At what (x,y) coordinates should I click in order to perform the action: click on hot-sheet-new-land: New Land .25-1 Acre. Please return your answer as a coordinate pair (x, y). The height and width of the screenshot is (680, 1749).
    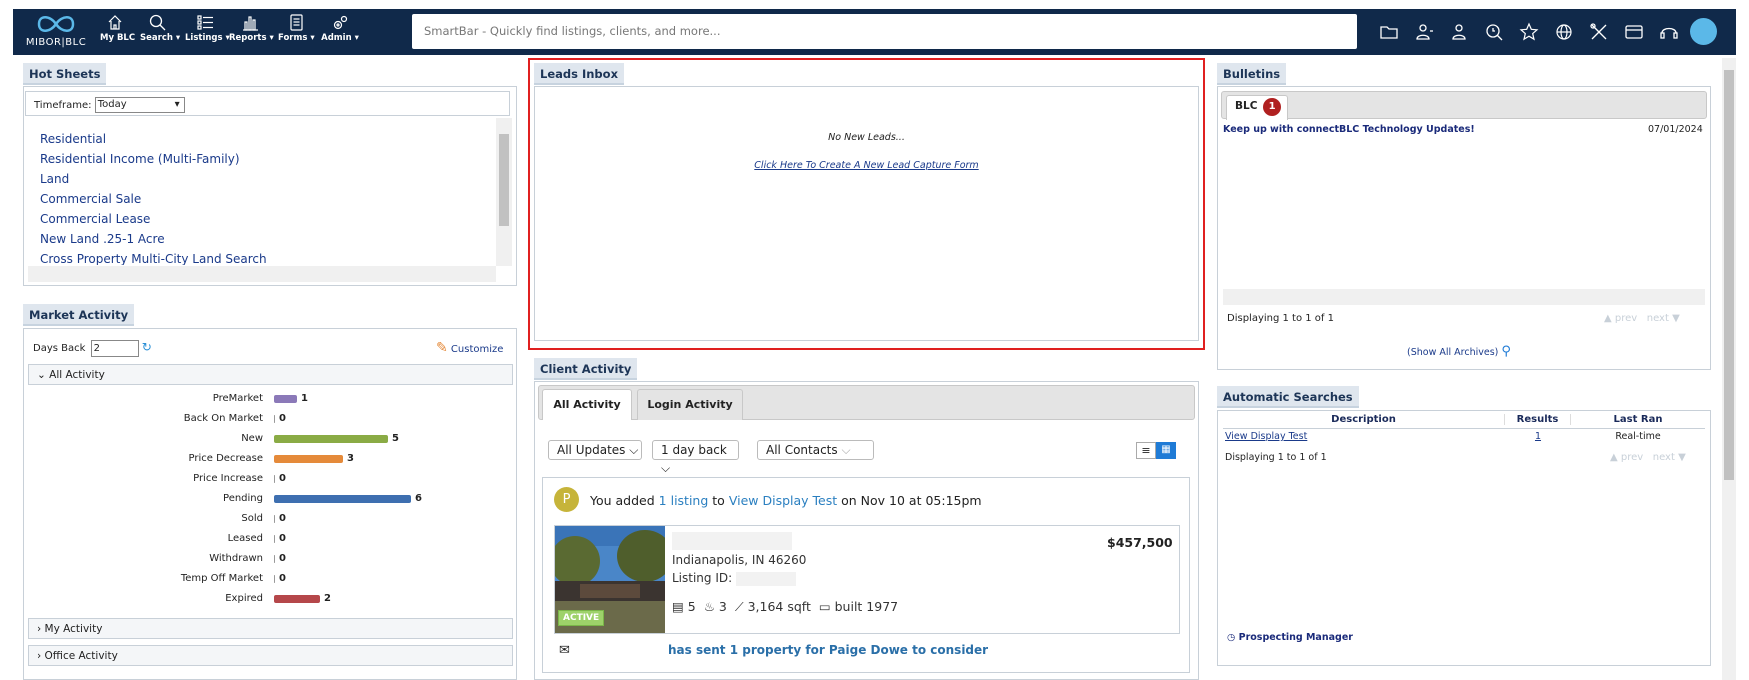
    Looking at the image, I should click on (153, 239).